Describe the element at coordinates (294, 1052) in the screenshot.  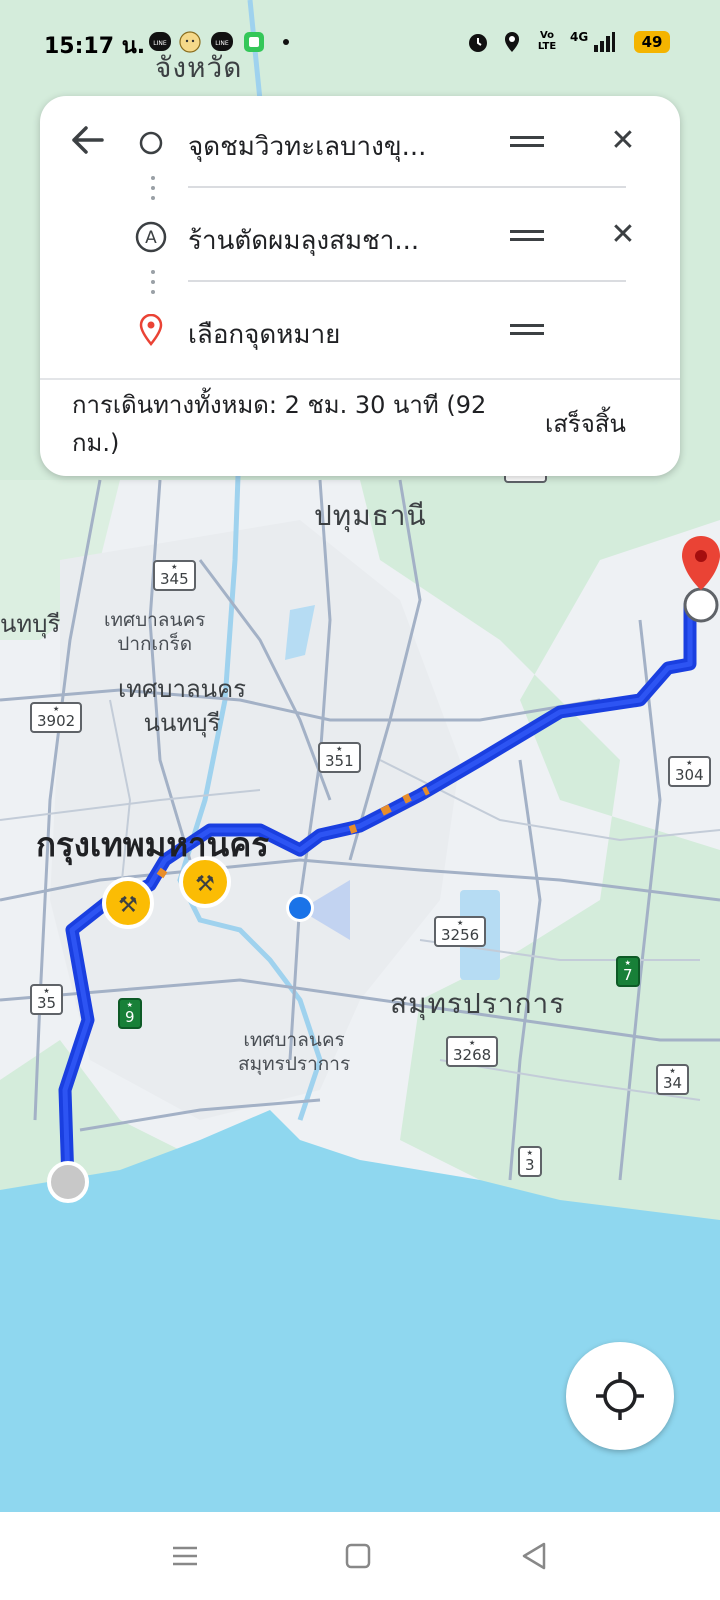
I see `map-label-samut-prakan-city: เทศบาลนคร สมุทรปราการ` at that location.